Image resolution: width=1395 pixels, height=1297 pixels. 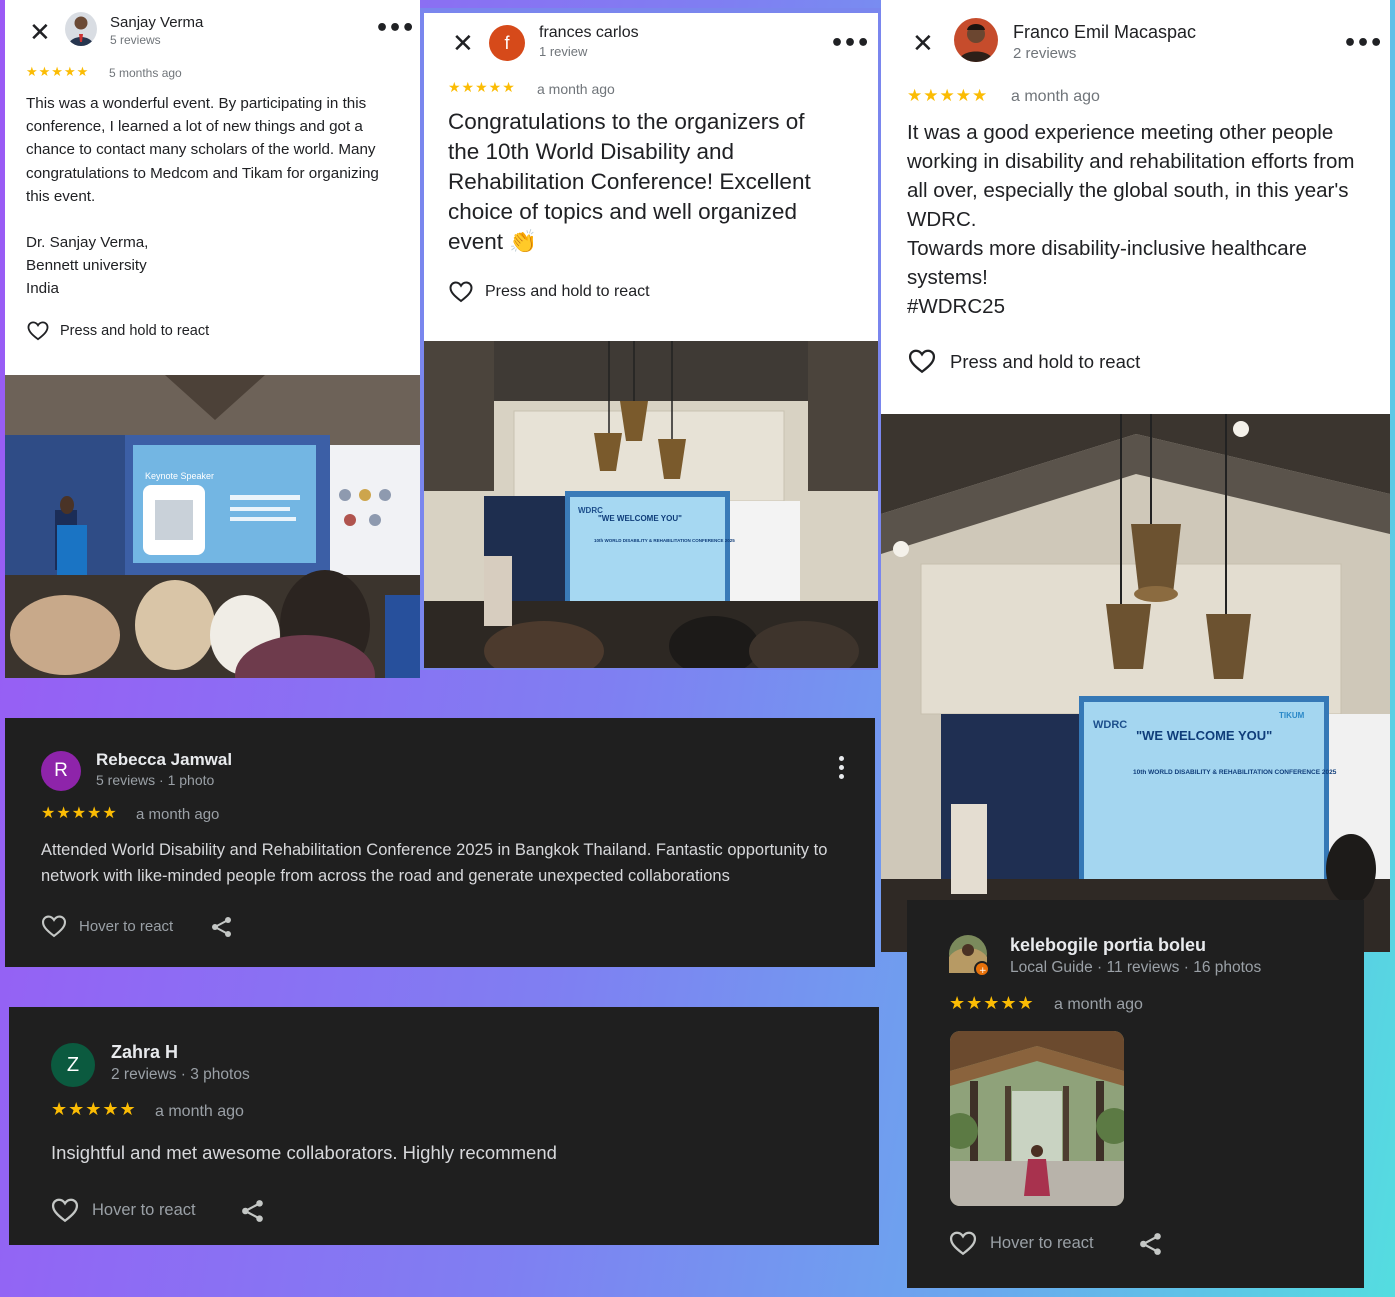 I want to click on avatar-letter: f, so click(x=507, y=42).